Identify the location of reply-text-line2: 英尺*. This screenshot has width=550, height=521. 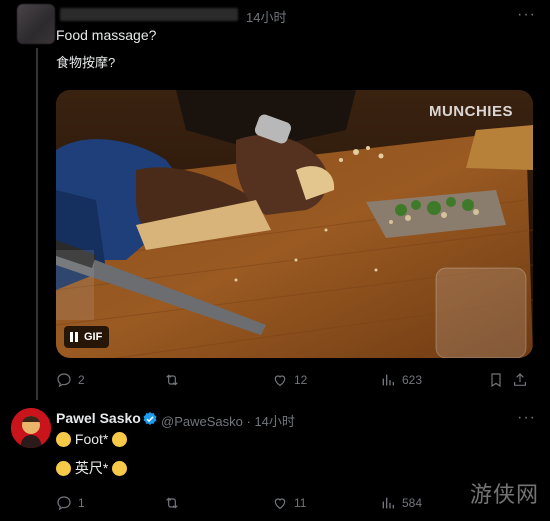
(92, 468).